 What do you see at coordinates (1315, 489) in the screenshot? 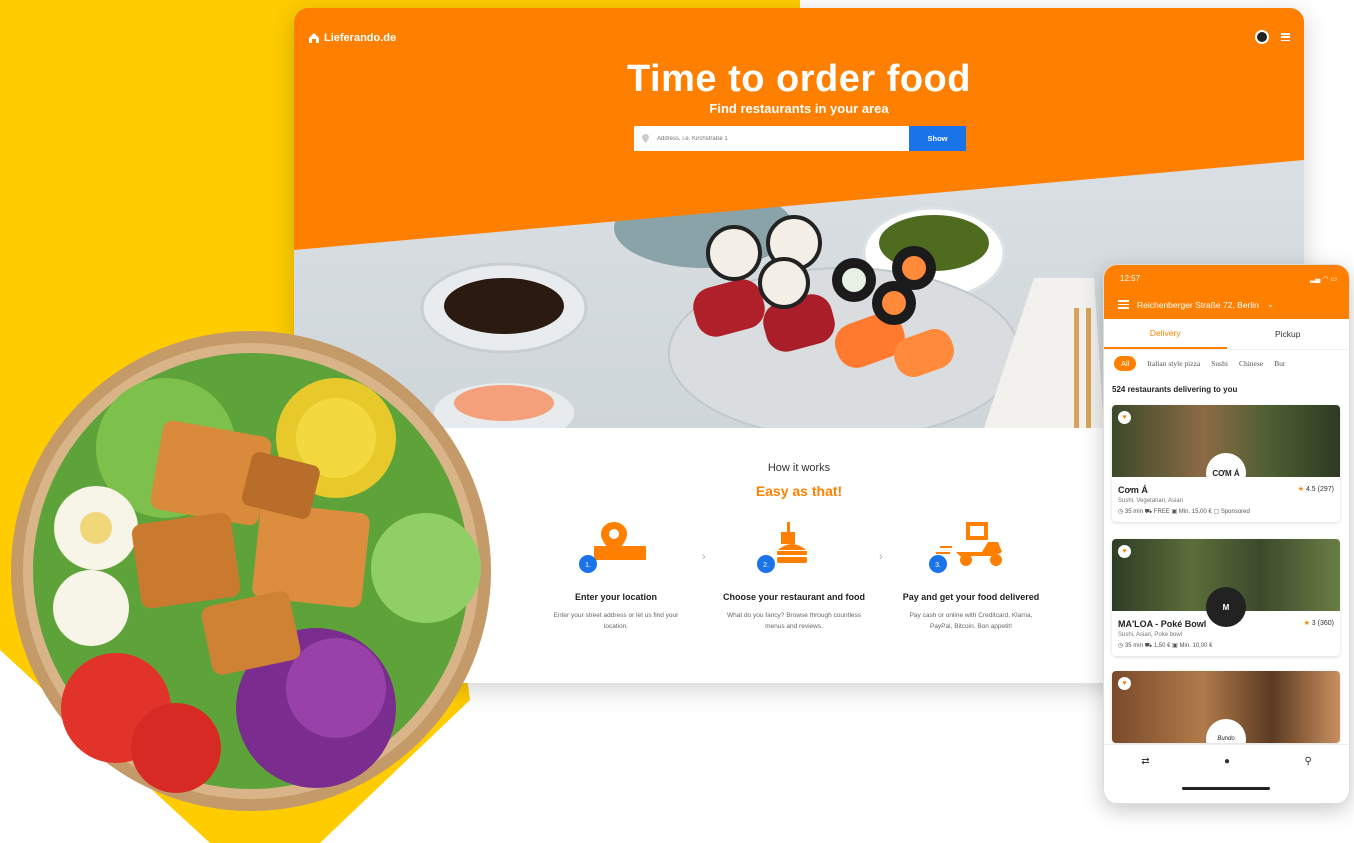
I see `restaurant-rating: ★ 4.5 (297)` at bounding box center [1315, 489].